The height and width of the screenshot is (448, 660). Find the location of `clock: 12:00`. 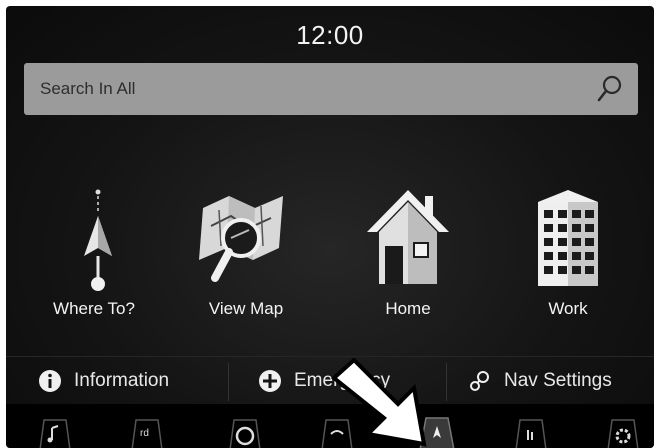

clock: 12:00 is located at coordinates (330, 35).